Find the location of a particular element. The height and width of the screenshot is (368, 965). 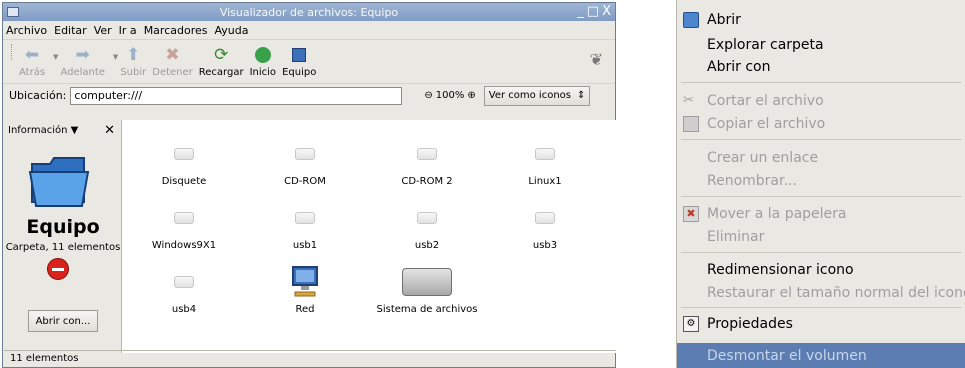

copy-icon is located at coordinates (691, 124).